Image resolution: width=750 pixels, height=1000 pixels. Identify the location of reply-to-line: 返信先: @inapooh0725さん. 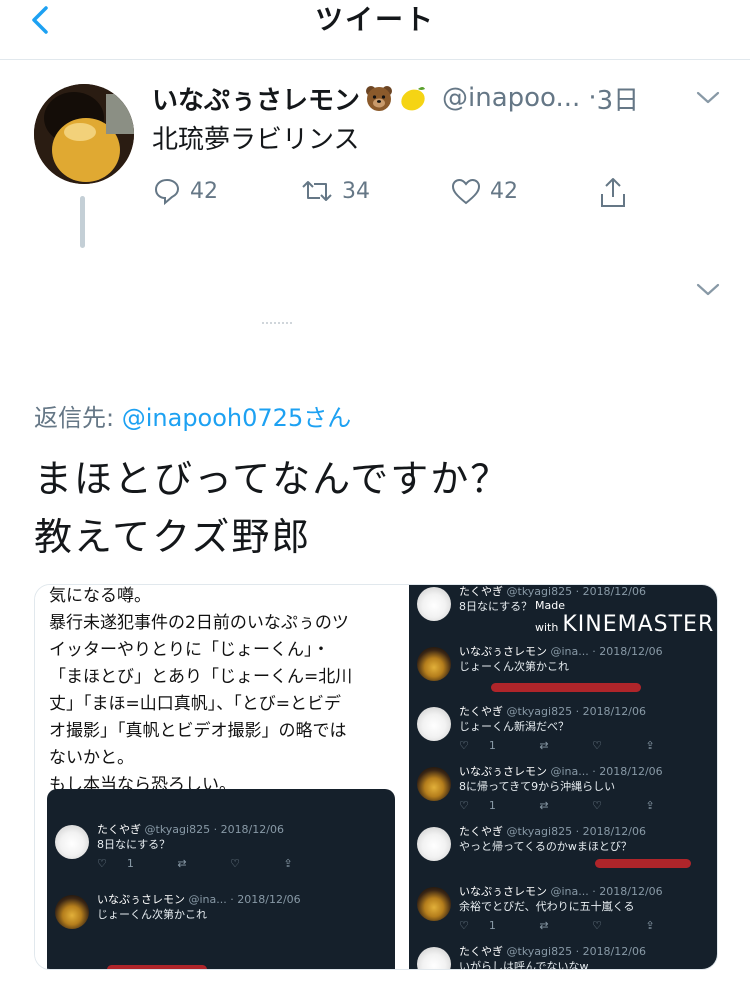
(192, 415).